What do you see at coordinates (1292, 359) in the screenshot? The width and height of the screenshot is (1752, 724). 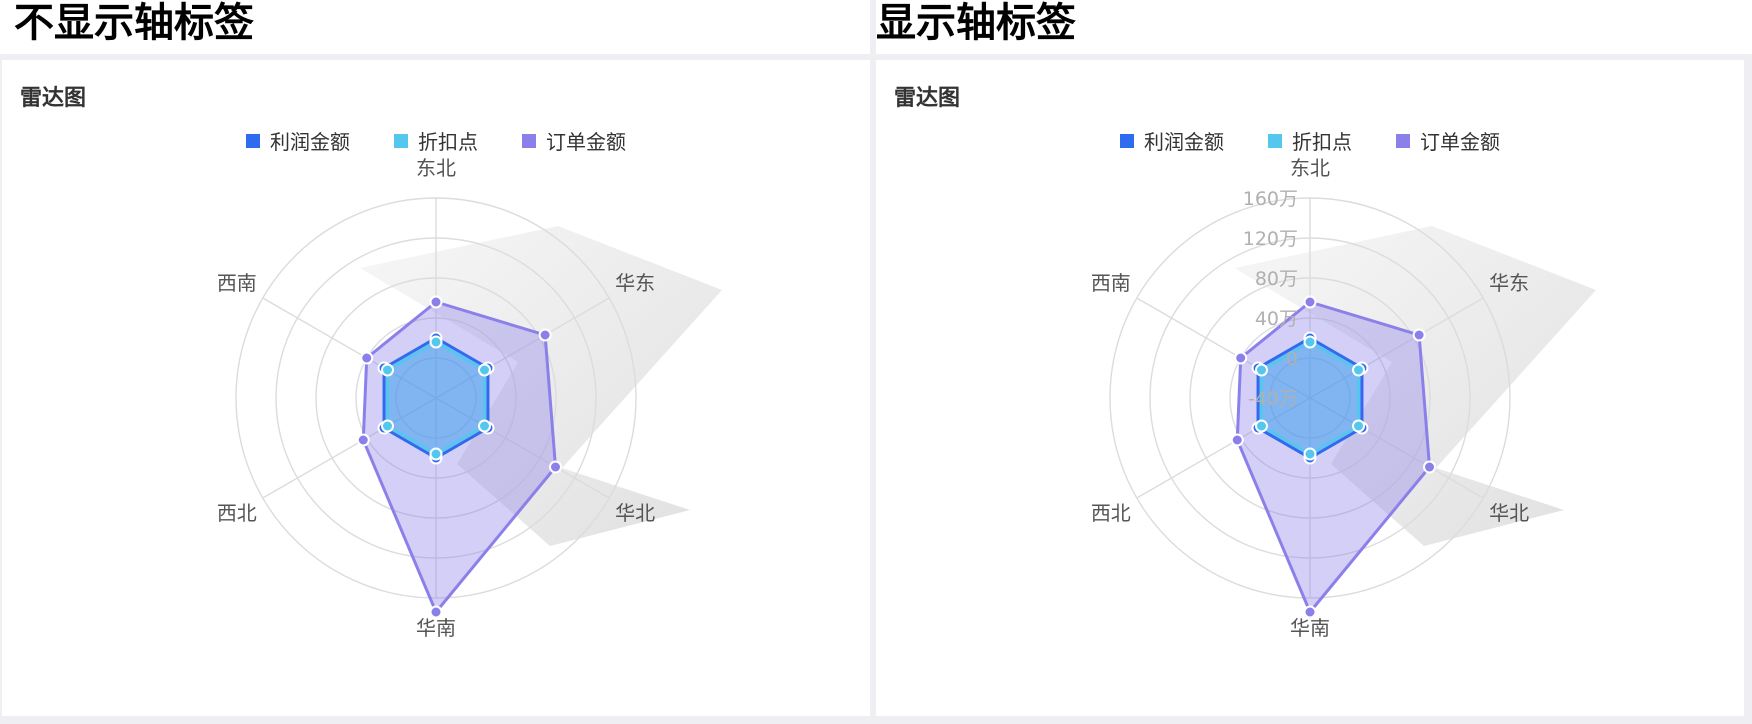 I see `axis-tick-label: 0` at bounding box center [1292, 359].